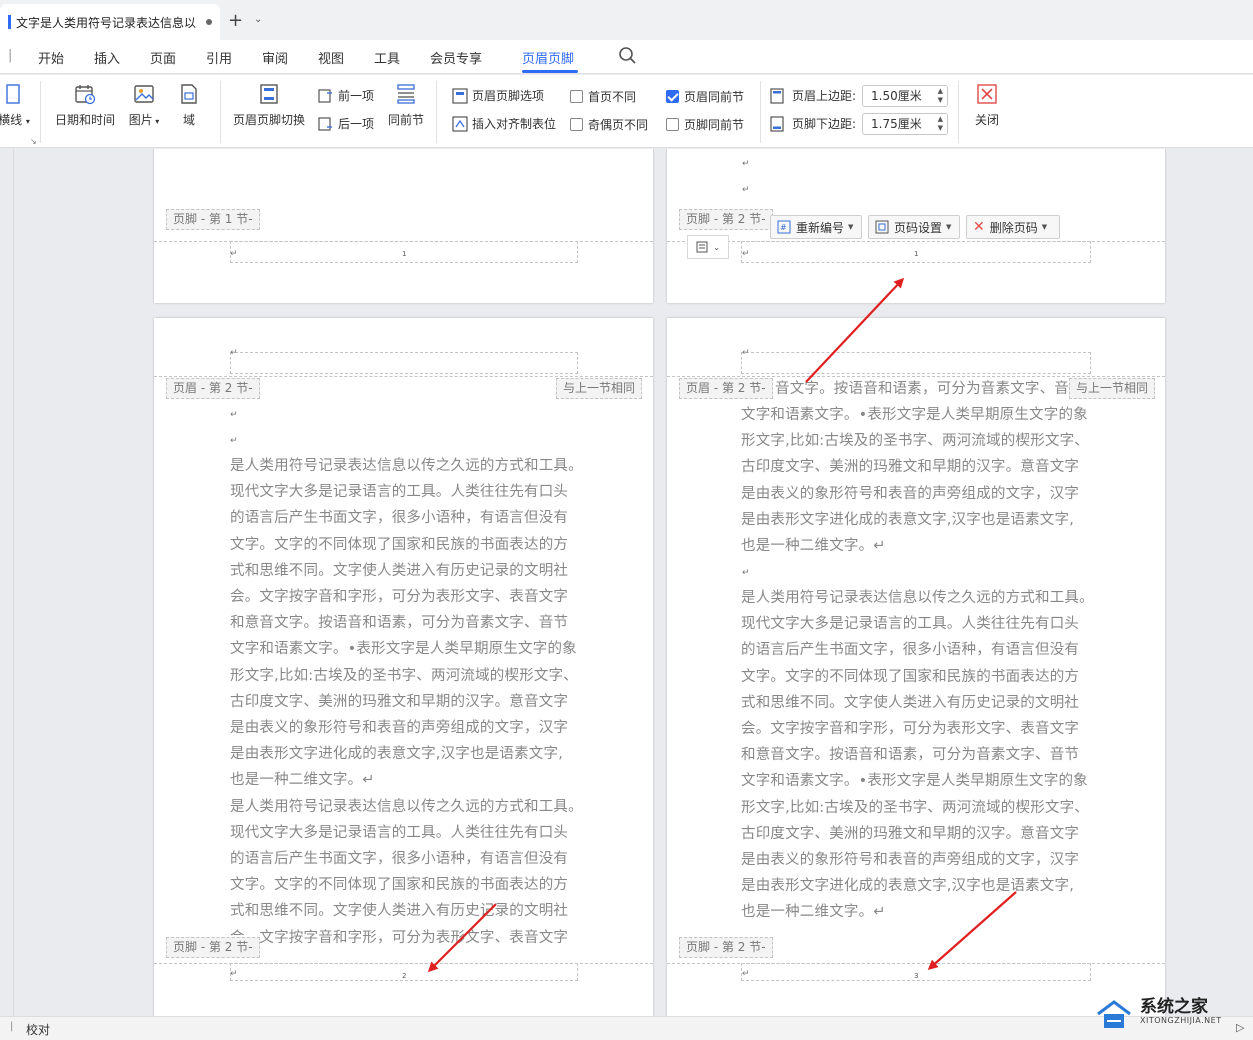 This screenshot has height=1040, width=1253. Describe the element at coordinates (106, 22) in the screenshot. I see `document-tab-title: 文字是人类用符号记录表达信息以` at that location.